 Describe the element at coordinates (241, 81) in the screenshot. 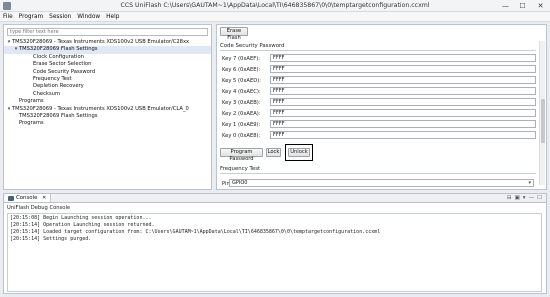

I see `key-5-label: Key 5 (0xAED):` at that location.